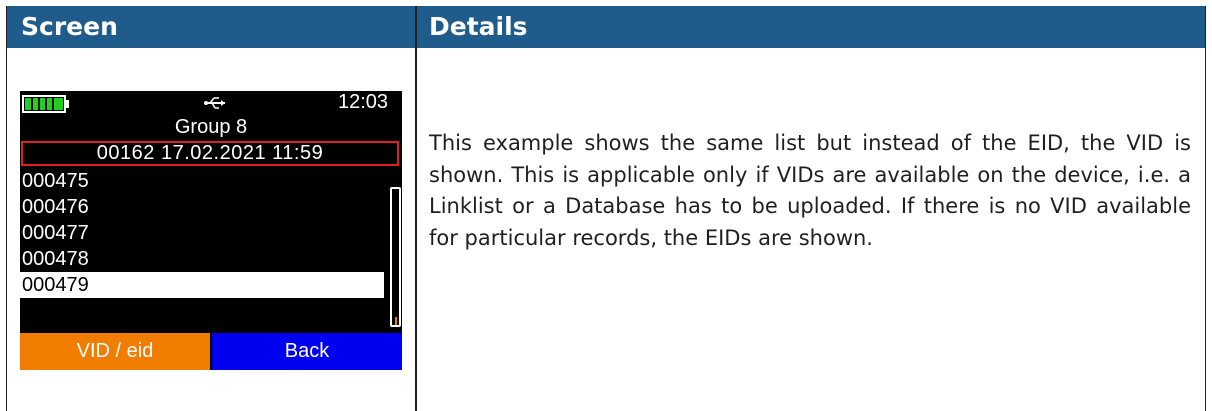 This screenshot has width=1212, height=411. I want to click on scrollbar, so click(395, 257).